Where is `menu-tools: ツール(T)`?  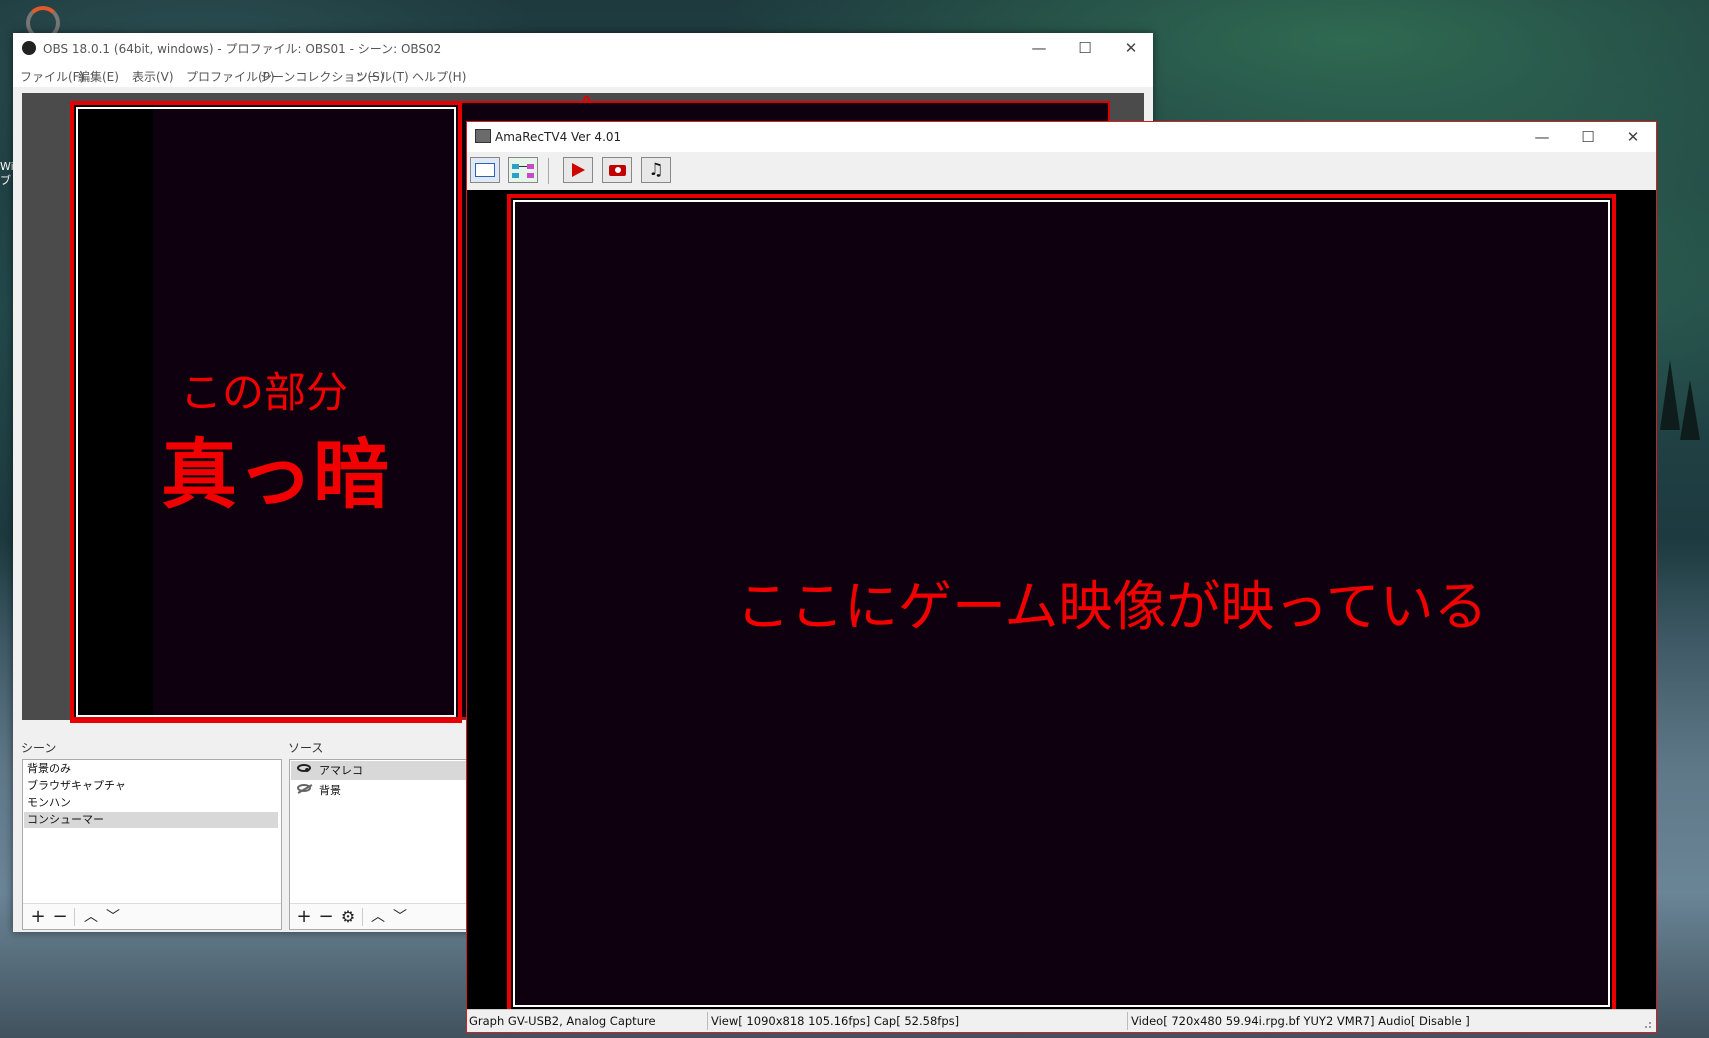
menu-tools: ツール(T) is located at coordinates (382, 76).